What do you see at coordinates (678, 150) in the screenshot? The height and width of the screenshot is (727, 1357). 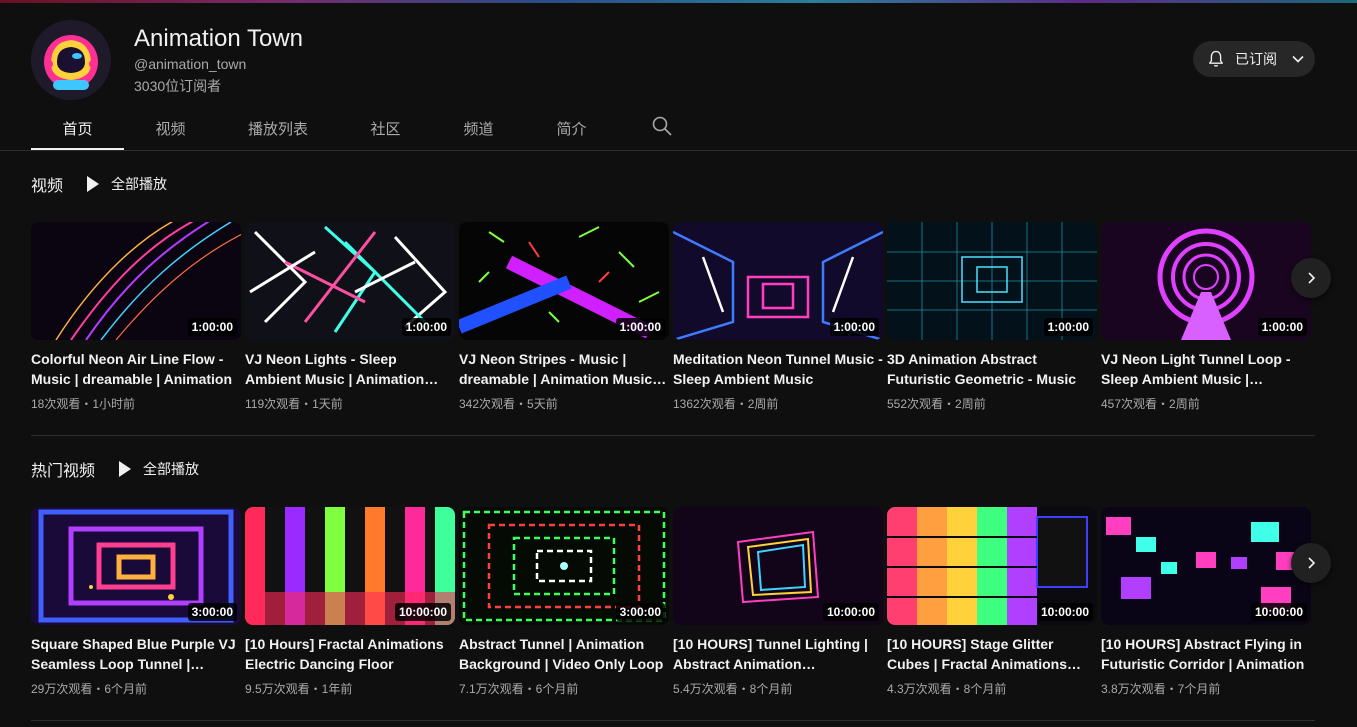 I see `header-divider` at bounding box center [678, 150].